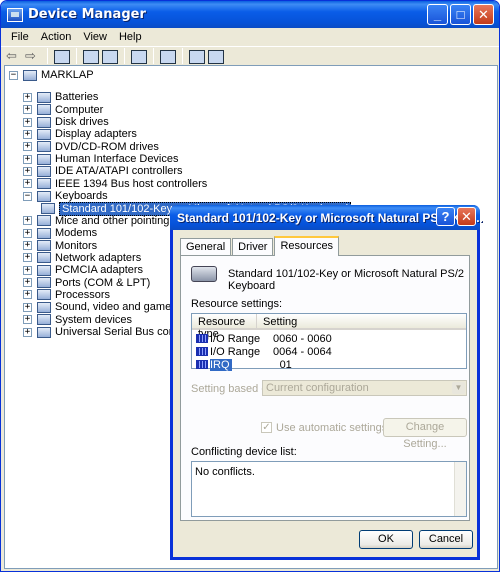 Image resolution: width=500 pixels, height=572 pixels. I want to click on menu-action: Action, so click(56, 37).